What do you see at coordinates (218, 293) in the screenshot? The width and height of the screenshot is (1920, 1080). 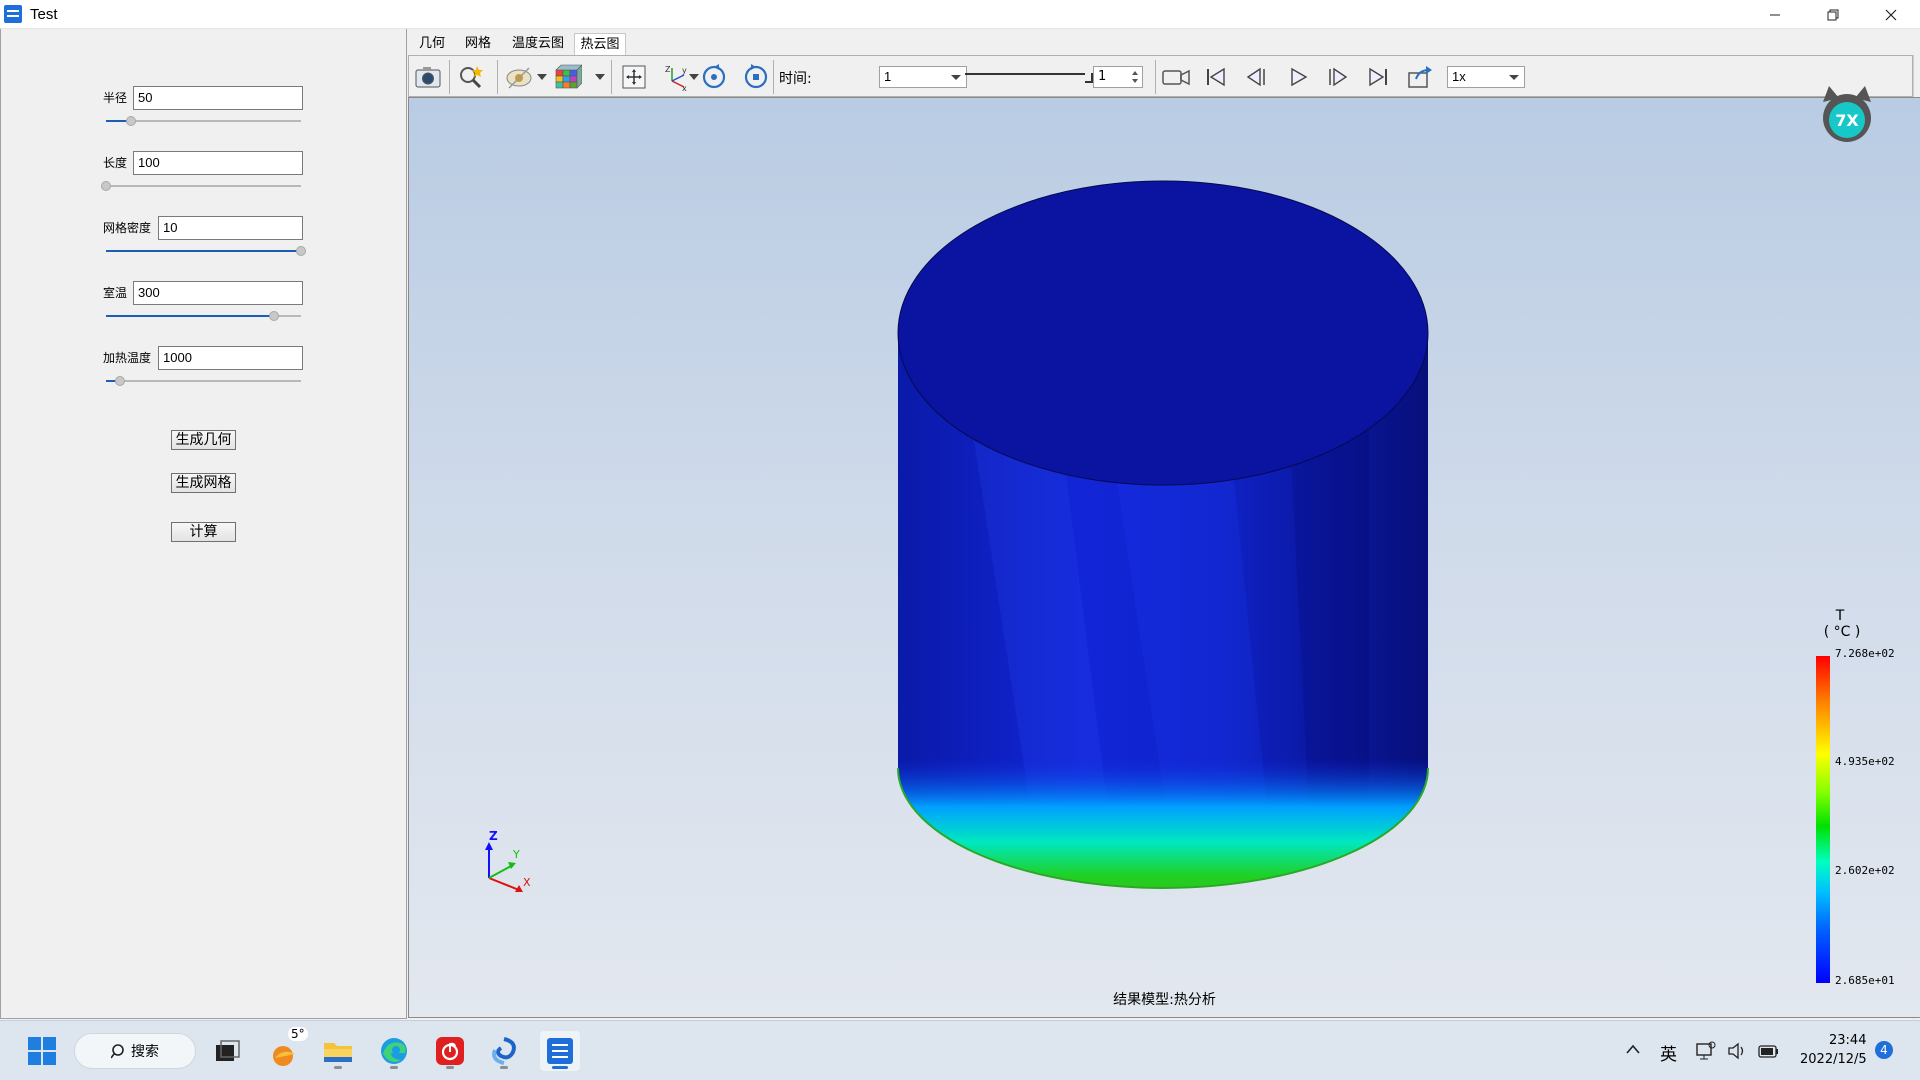 I see `room-temp-input: 300` at bounding box center [218, 293].